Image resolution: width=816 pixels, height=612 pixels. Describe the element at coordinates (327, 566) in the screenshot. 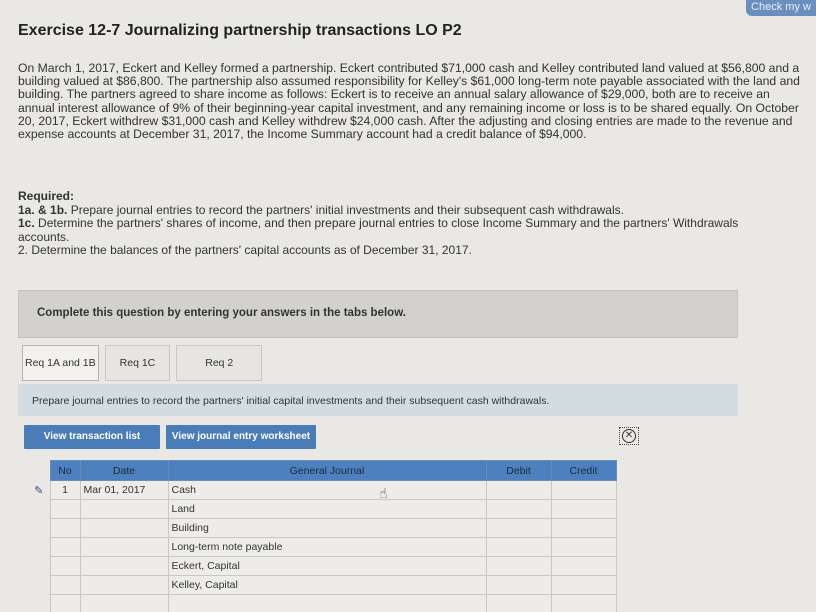

I see `account-cell: Eckert, Capital` at that location.